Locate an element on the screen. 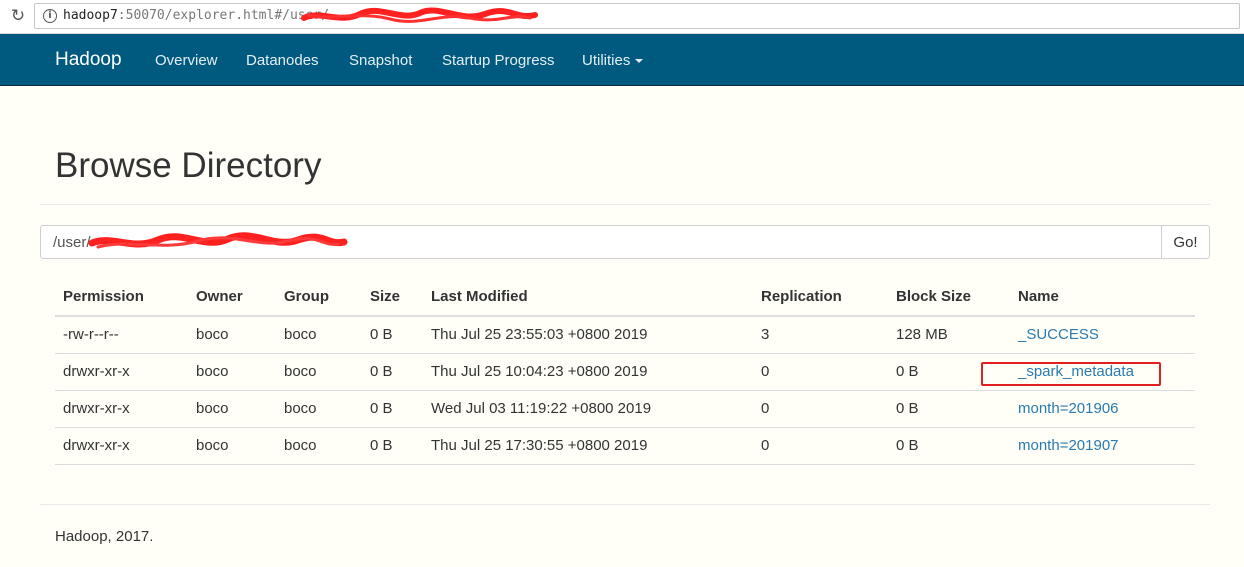  column-header-block-size: Block Size is located at coordinates (949, 297).